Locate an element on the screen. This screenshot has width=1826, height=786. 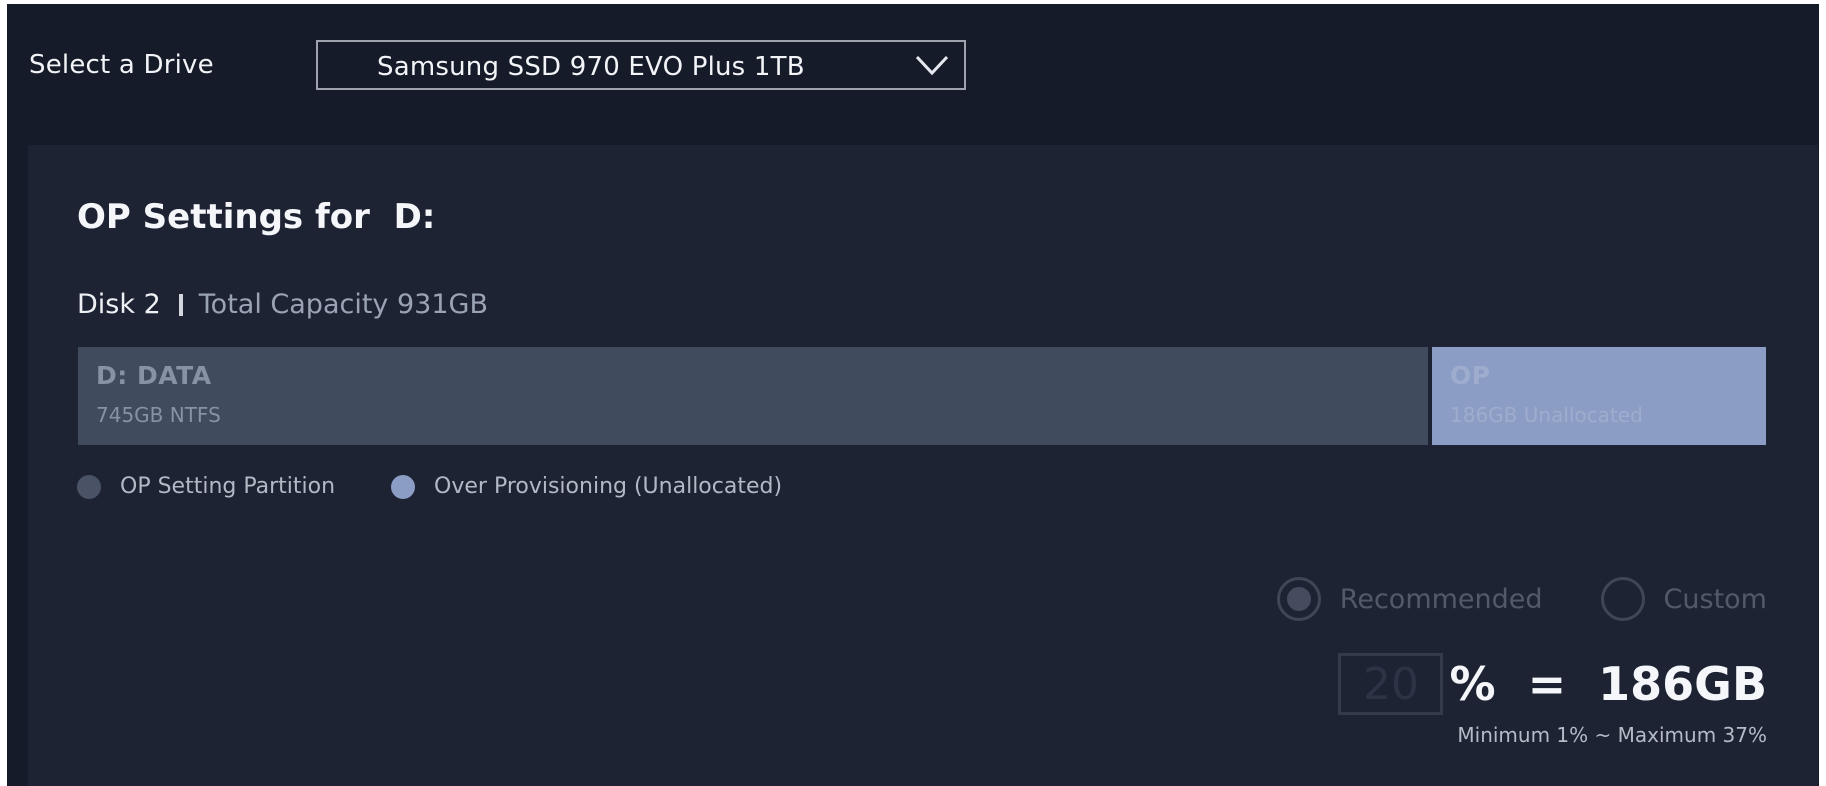
op-size-result: % = 186GB is located at coordinates (1608, 684).